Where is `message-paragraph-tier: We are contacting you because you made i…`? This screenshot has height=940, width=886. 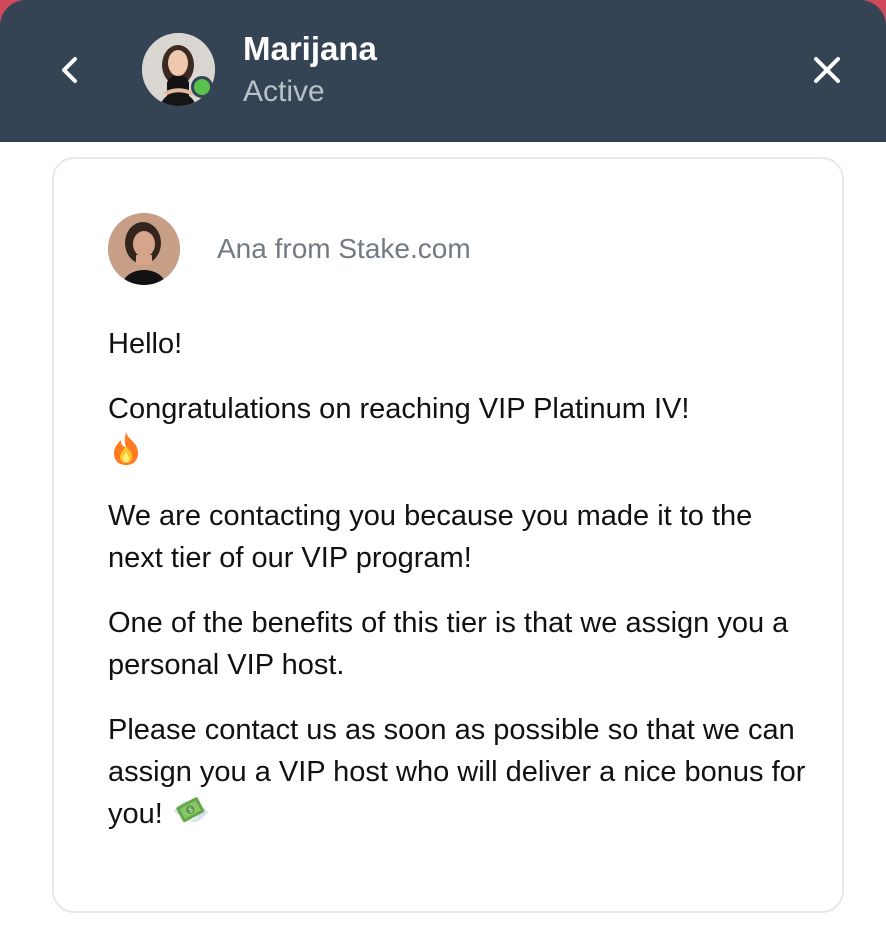 message-paragraph-tier: We are contacting you because you made i… is located at coordinates (458, 537).